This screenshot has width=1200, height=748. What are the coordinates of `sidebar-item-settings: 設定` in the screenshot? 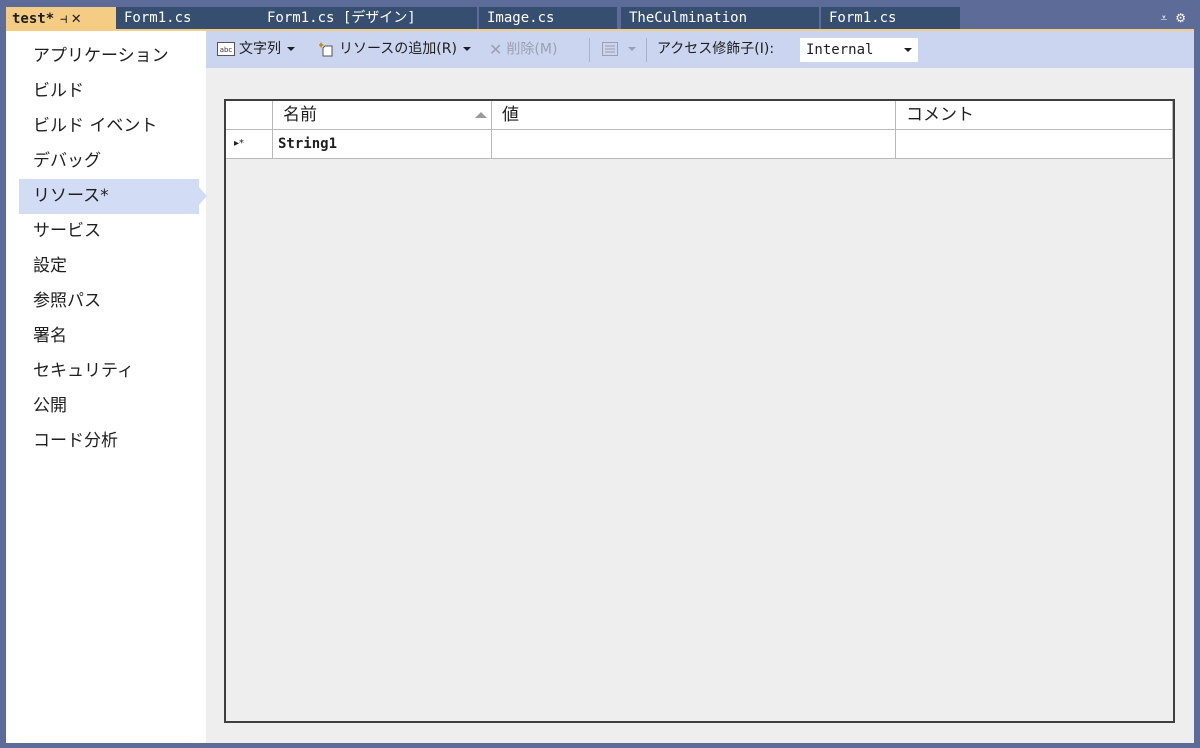 It's located at (109, 266).